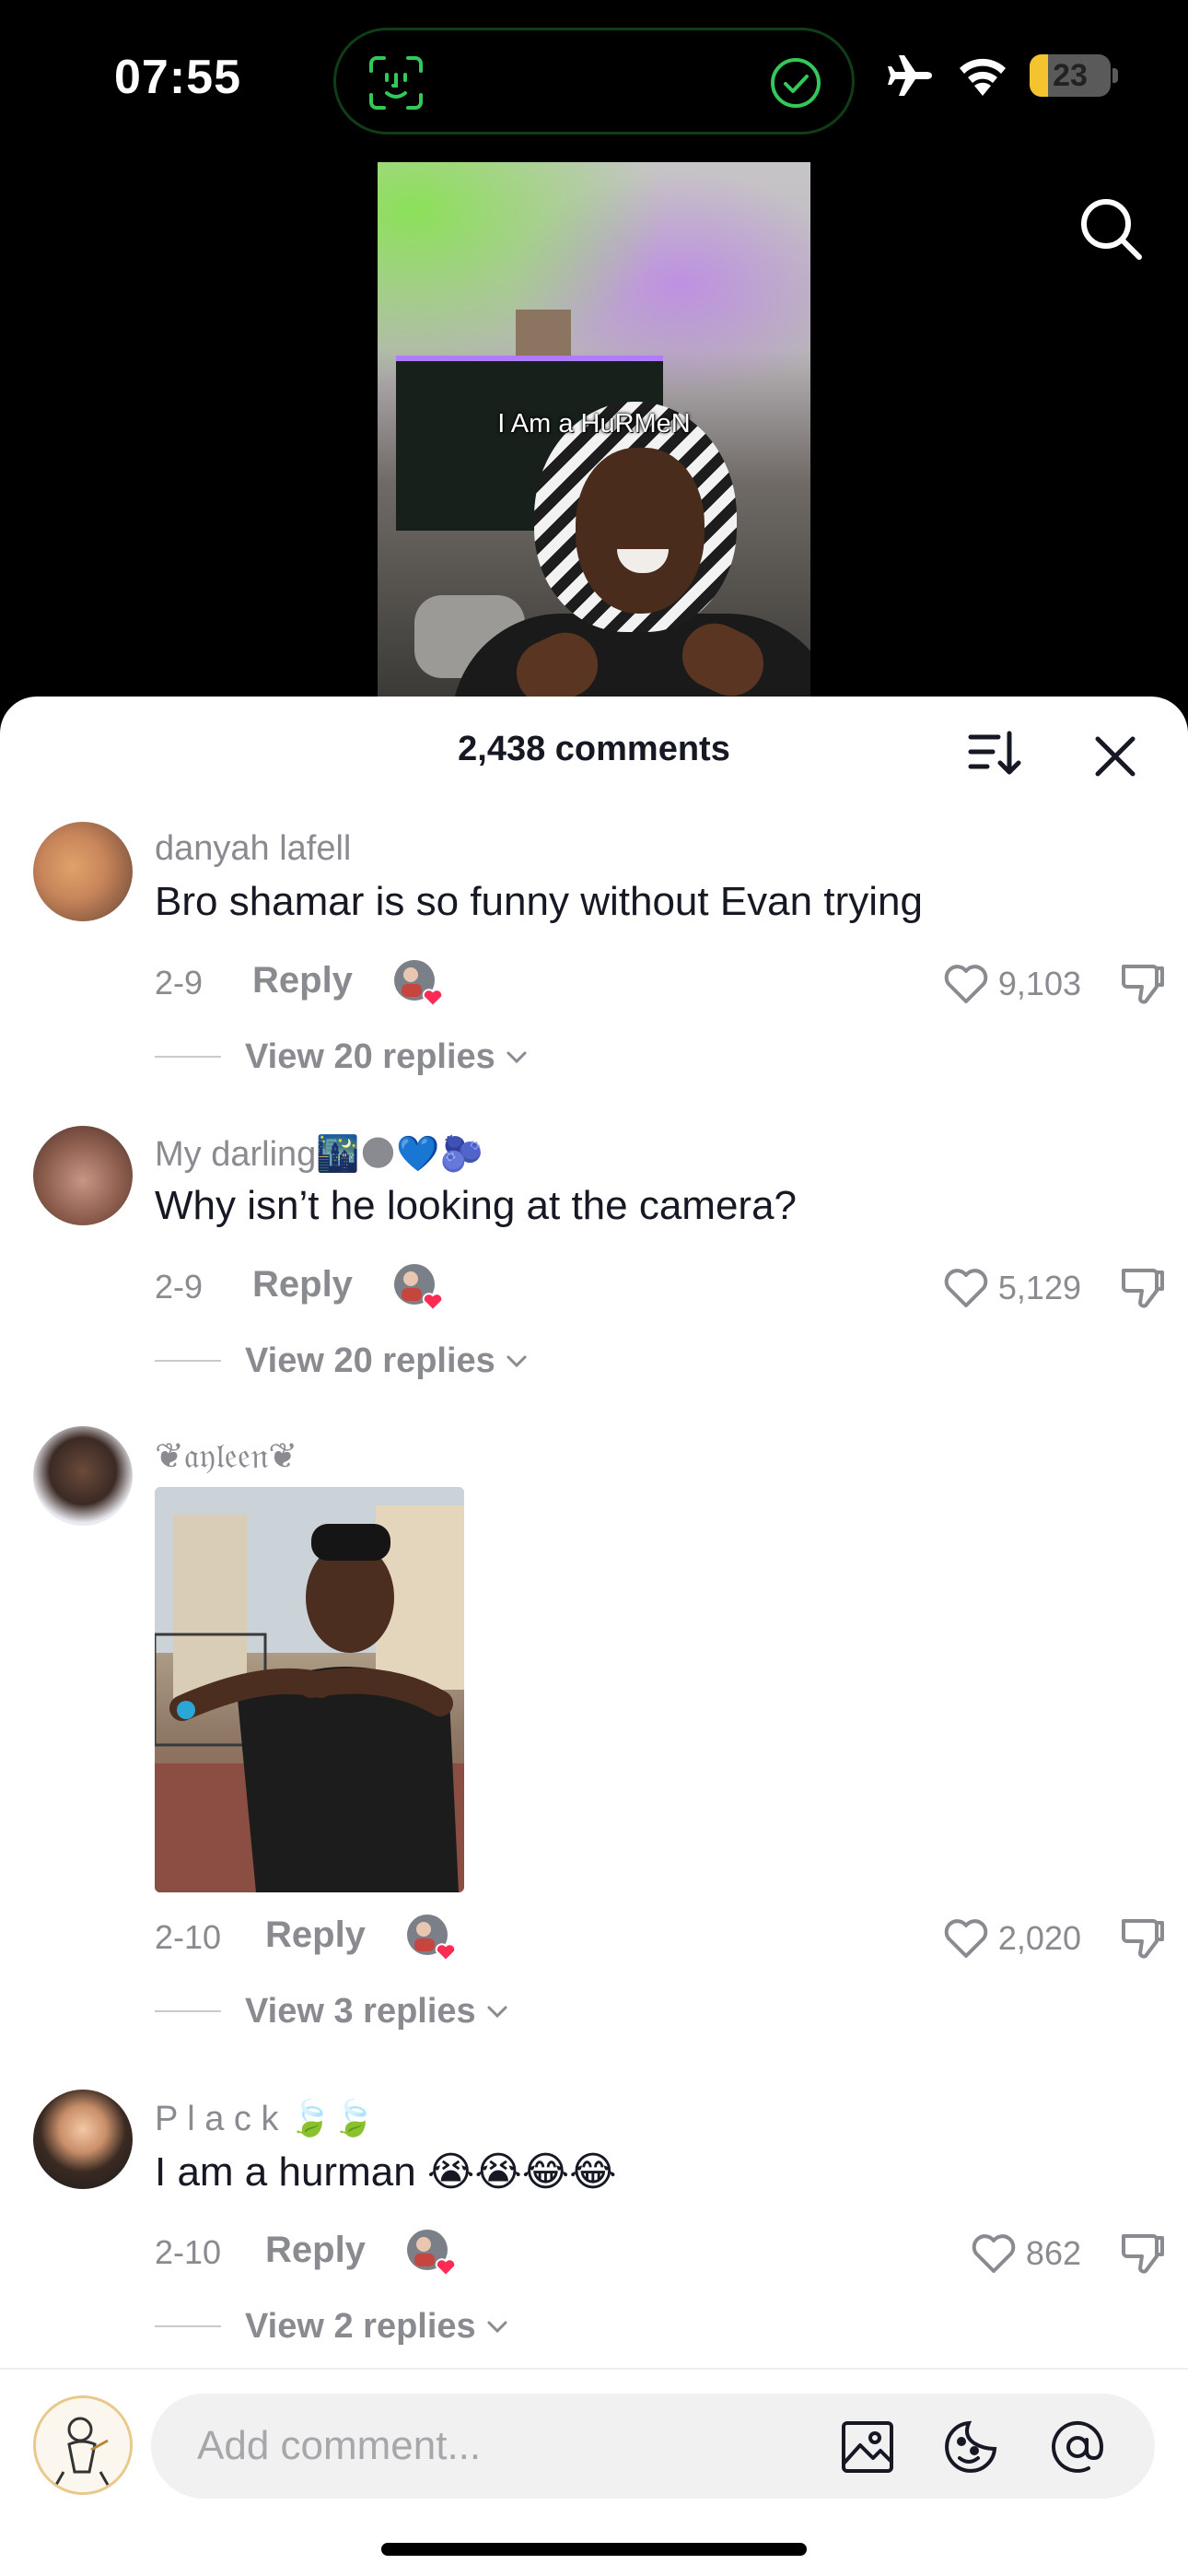 Image resolution: width=1188 pixels, height=2576 pixels. I want to click on comment-username: danyah lafell, so click(253, 849).